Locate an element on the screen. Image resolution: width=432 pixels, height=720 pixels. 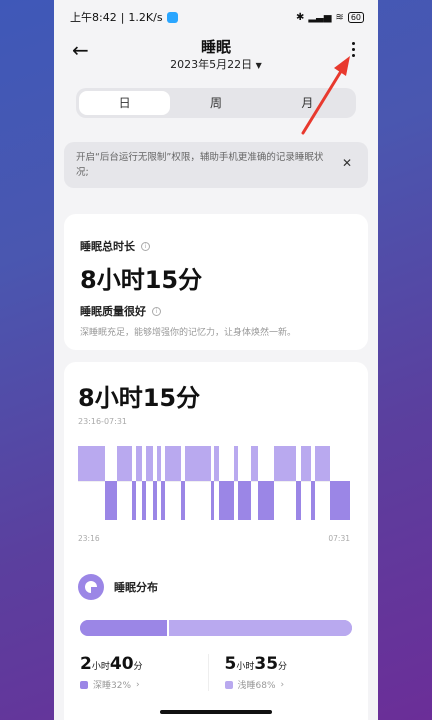
deep-sleep-legend: 深睡32% › is located at coordinates (144, 684).